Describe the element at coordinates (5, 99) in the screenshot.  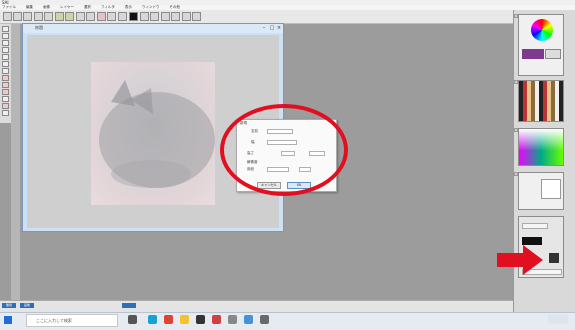
I see `eraser-tool-icon` at that location.